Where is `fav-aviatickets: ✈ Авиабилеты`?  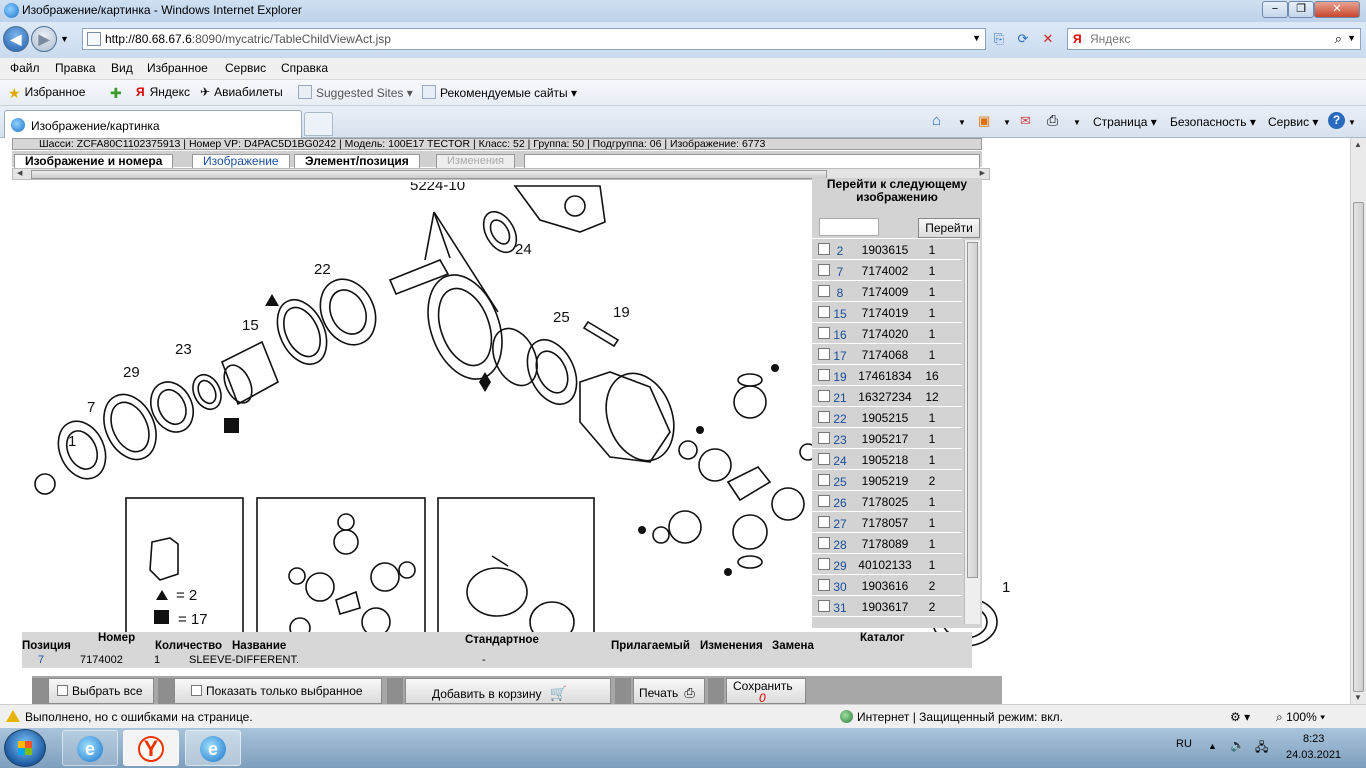 fav-aviatickets: ✈ Авиабилеты is located at coordinates (241, 92).